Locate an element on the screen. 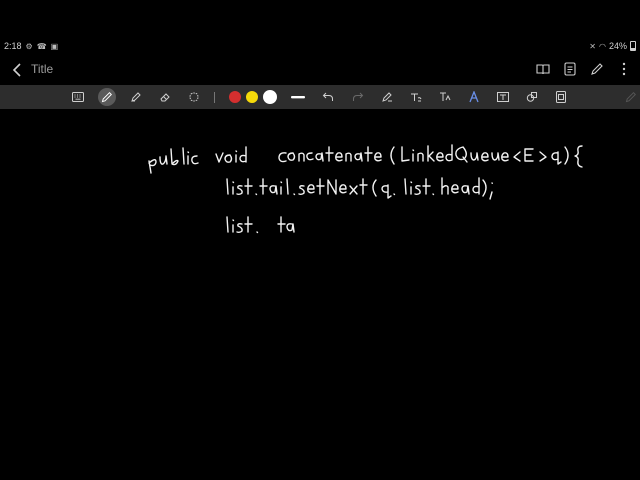 The width and height of the screenshot is (640, 480). keyboard-button is located at coordinates (78, 97).